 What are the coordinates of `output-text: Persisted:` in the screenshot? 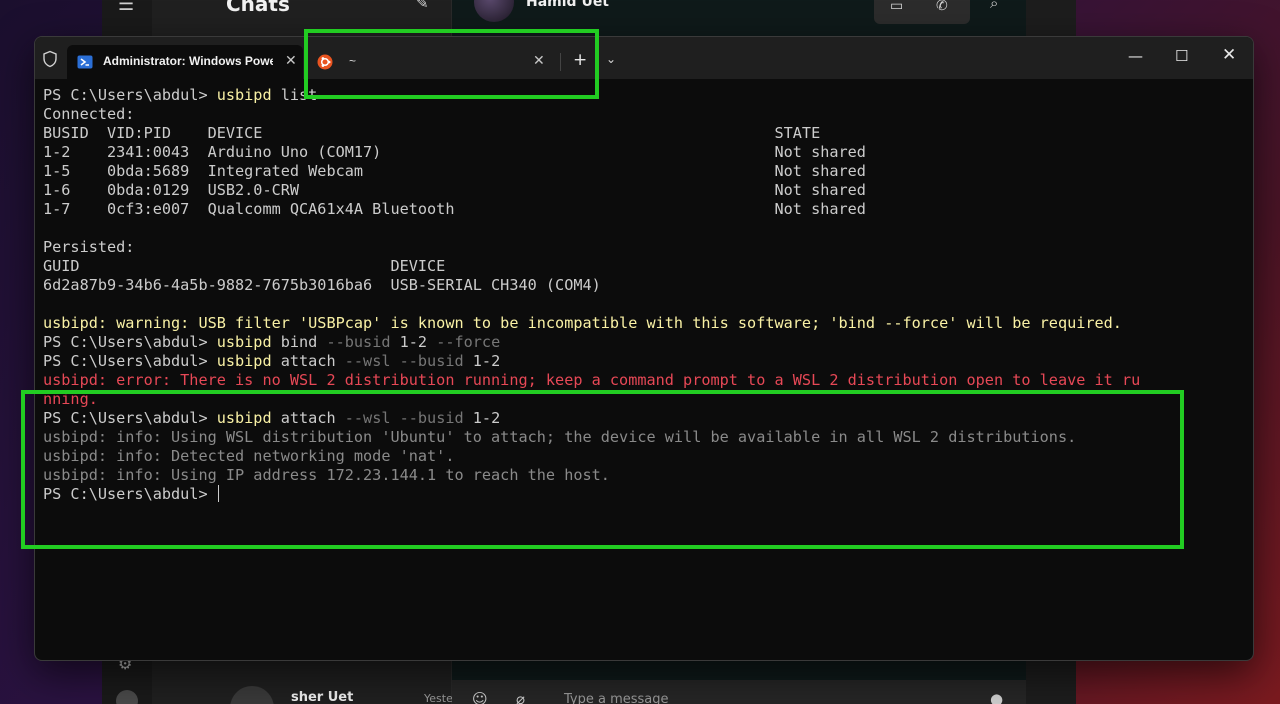 It's located at (89, 247).